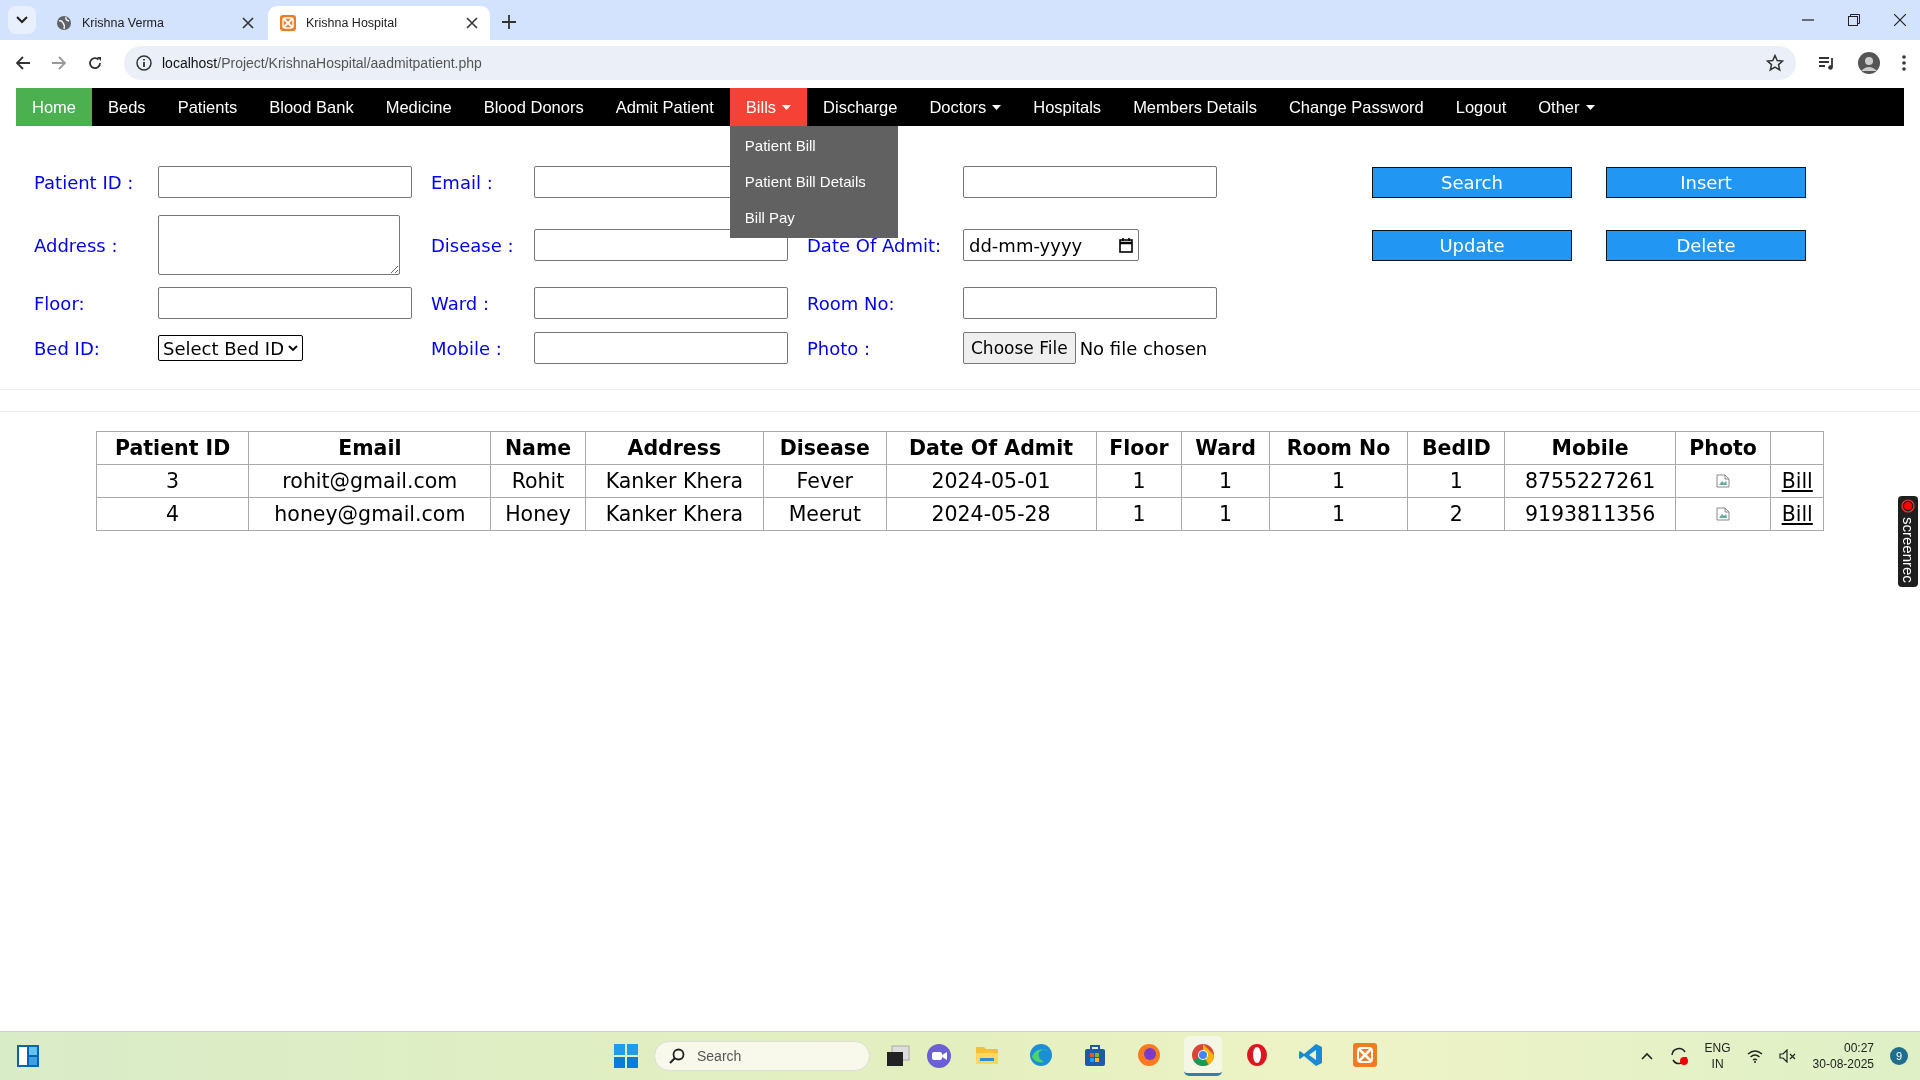 The height and width of the screenshot is (1080, 1920). What do you see at coordinates (1051, 245) in the screenshot?
I see `date-input: dd-mm-yyyy` at bounding box center [1051, 245].